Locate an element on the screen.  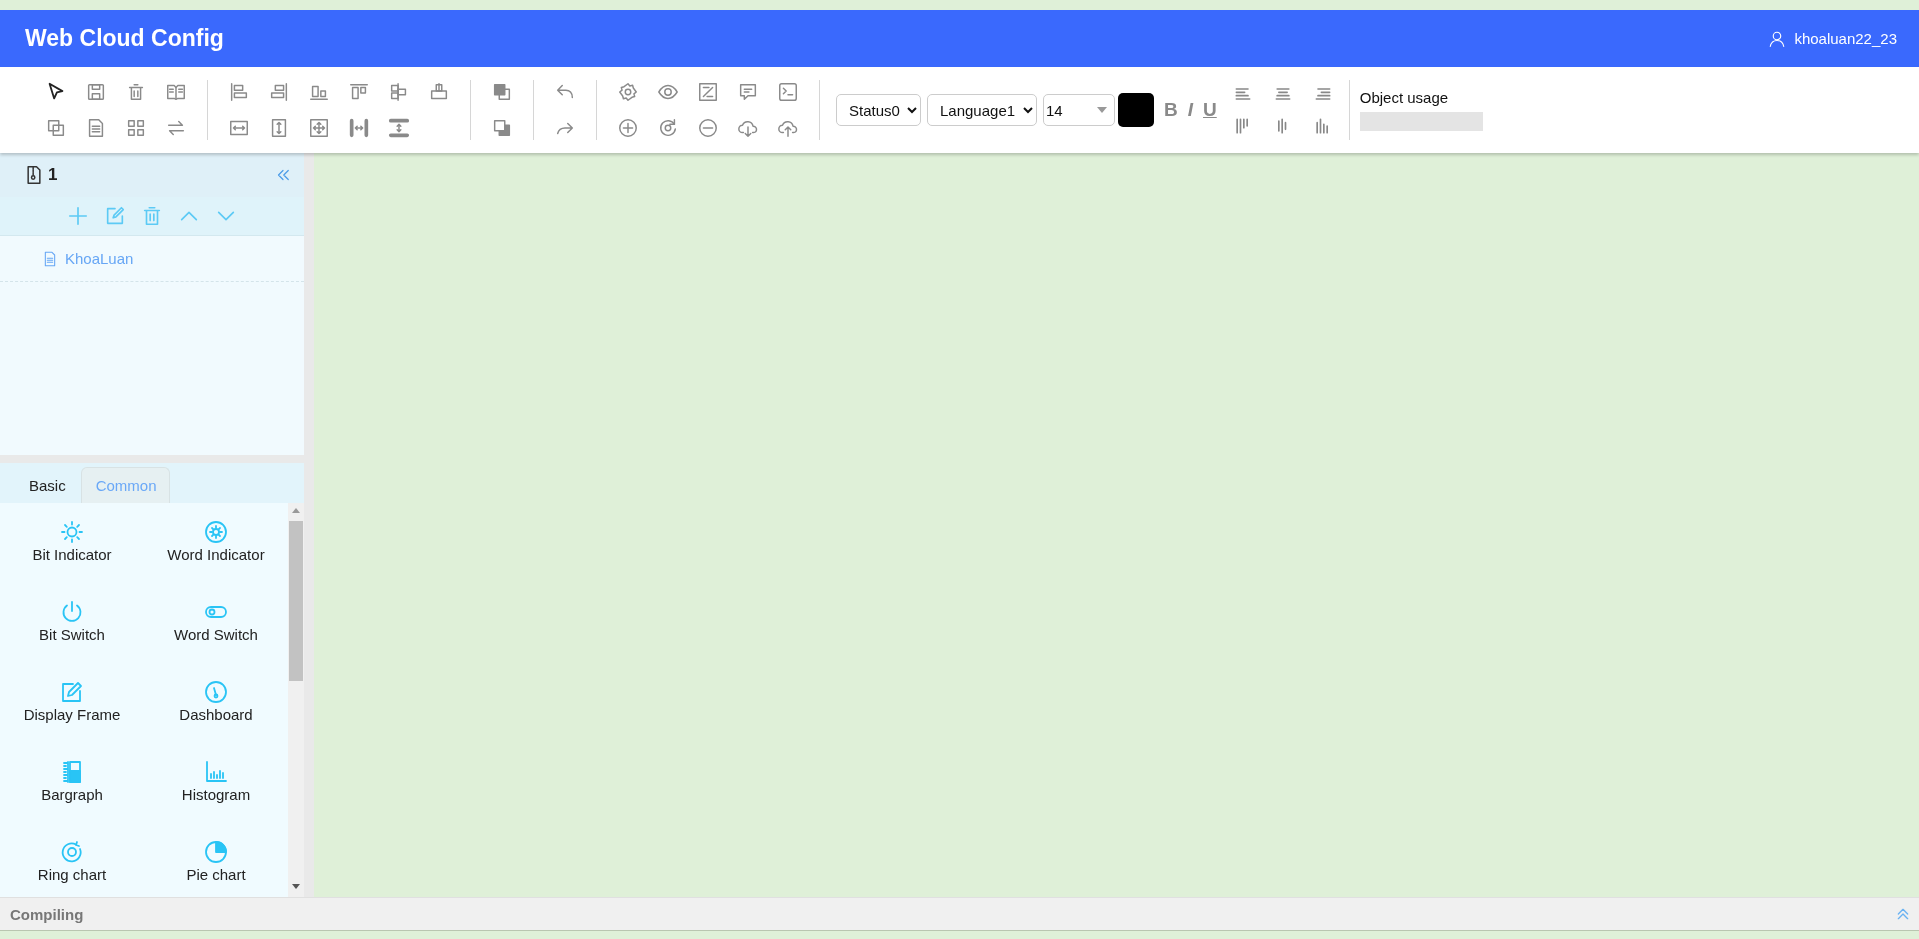
component-label: Word Switch is located at coordinates (216, 634).